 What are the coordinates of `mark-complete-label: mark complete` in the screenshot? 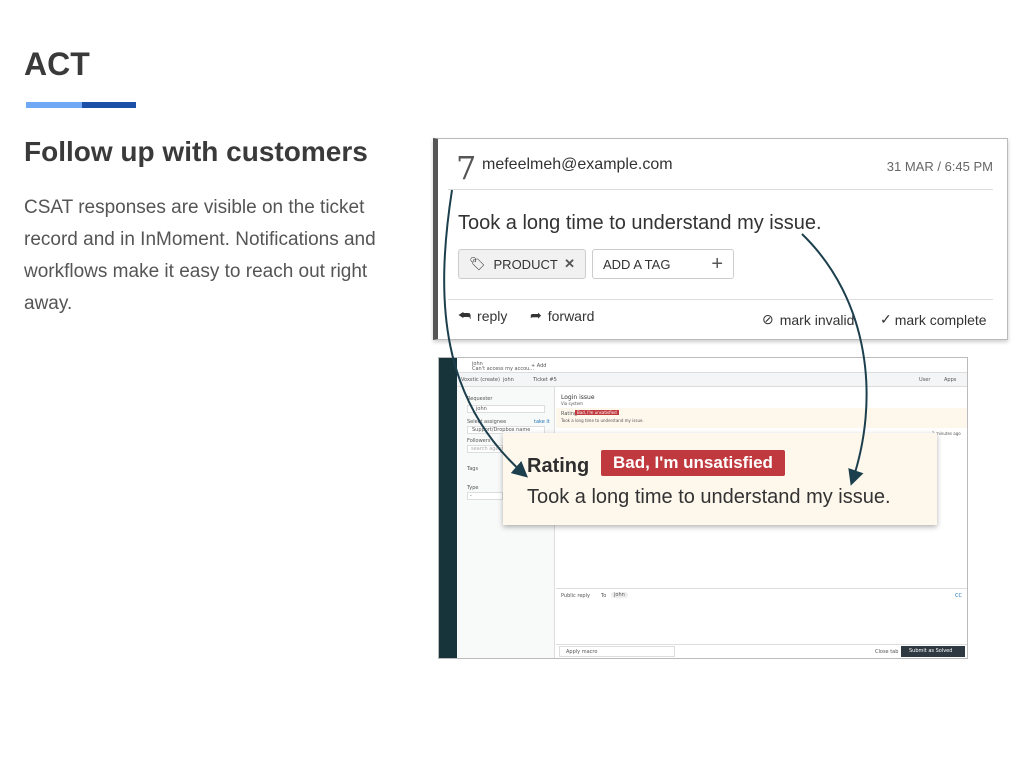 It's located at (940, 319).